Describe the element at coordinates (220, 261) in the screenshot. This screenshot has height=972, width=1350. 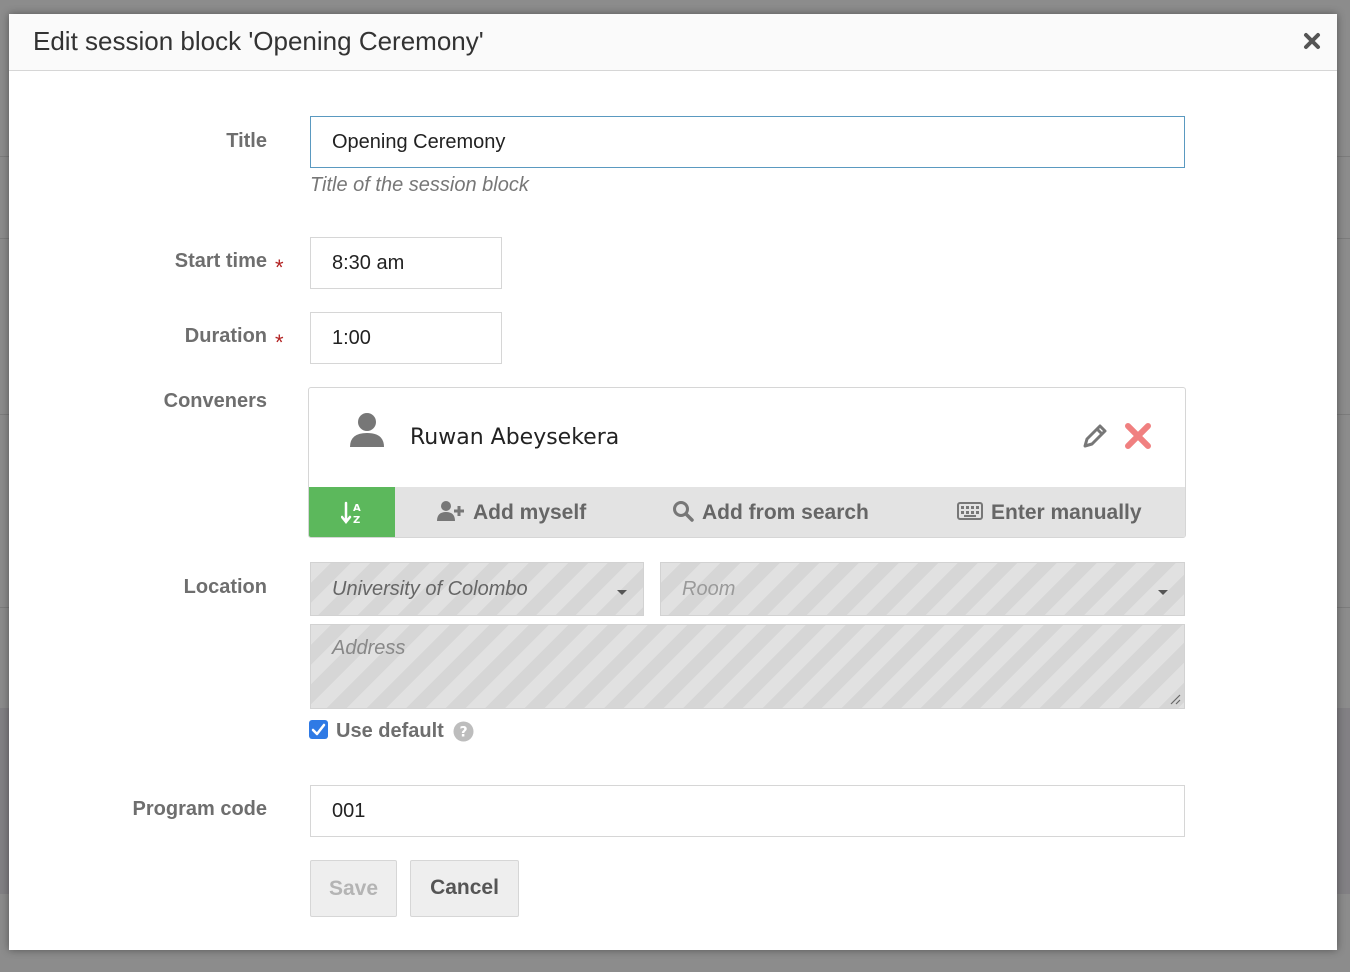
I see `start-time-label: Start time` at that location.